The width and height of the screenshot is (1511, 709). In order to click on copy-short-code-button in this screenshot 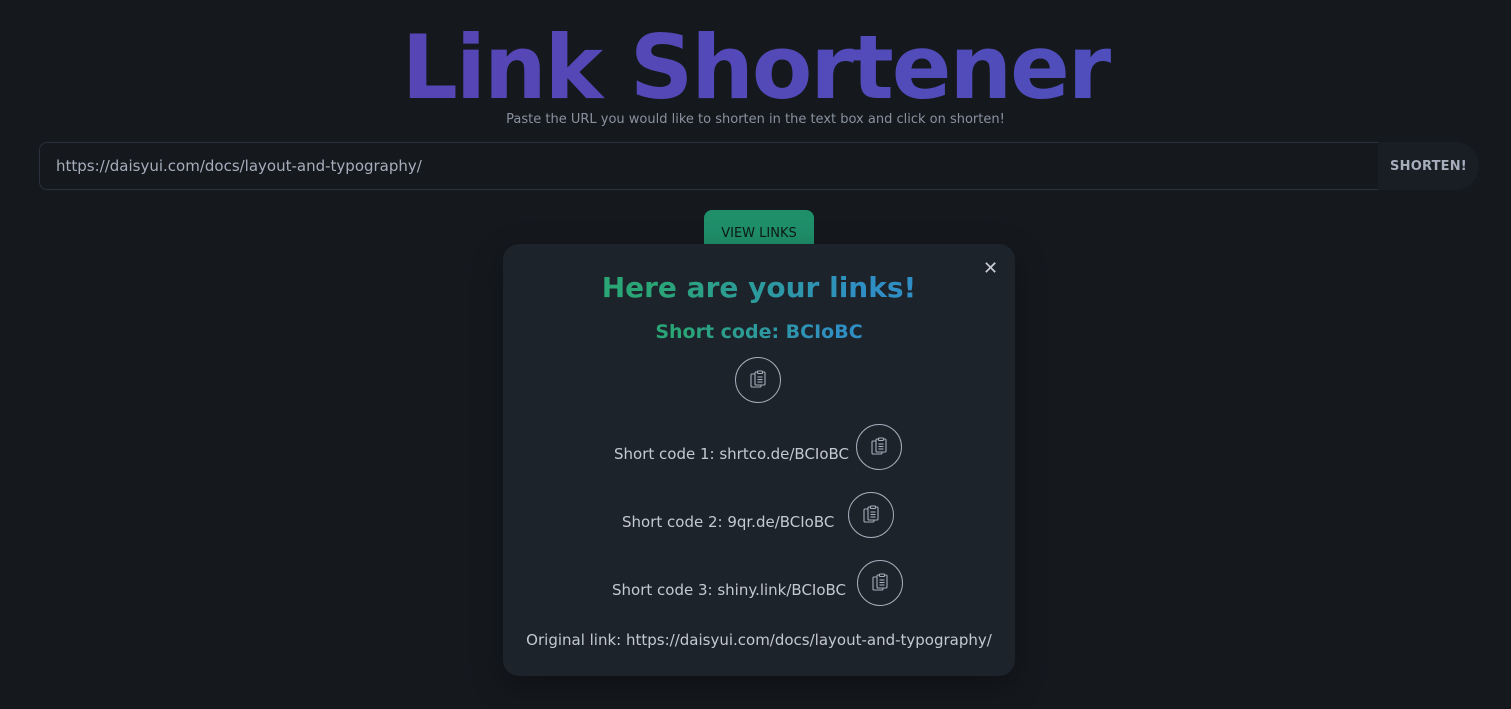, I will do `click(758, 380)`.